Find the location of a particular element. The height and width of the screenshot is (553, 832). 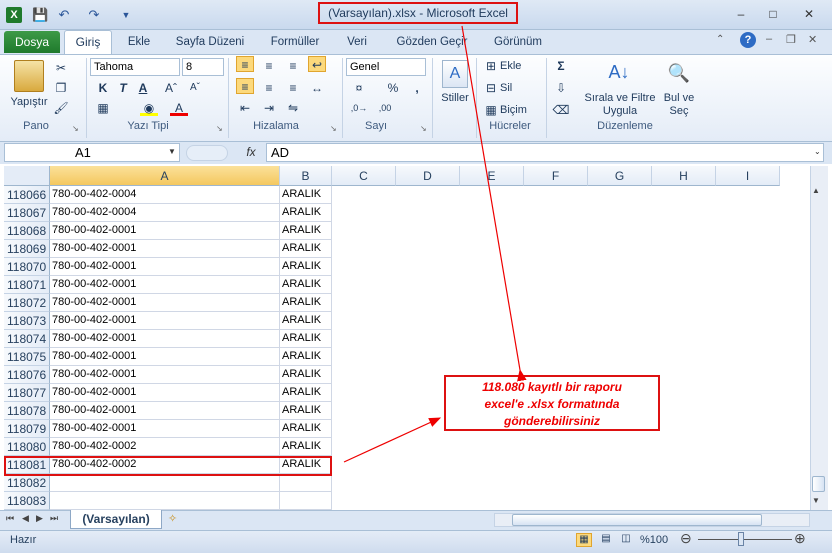

sheet-nav-prev-icon: ◀ is located at coordinates (25, 518).